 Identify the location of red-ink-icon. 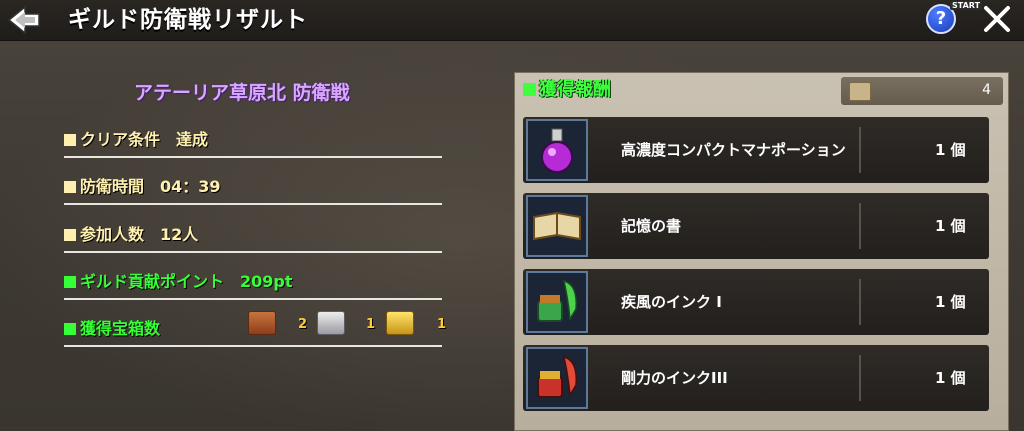
(557, 378).